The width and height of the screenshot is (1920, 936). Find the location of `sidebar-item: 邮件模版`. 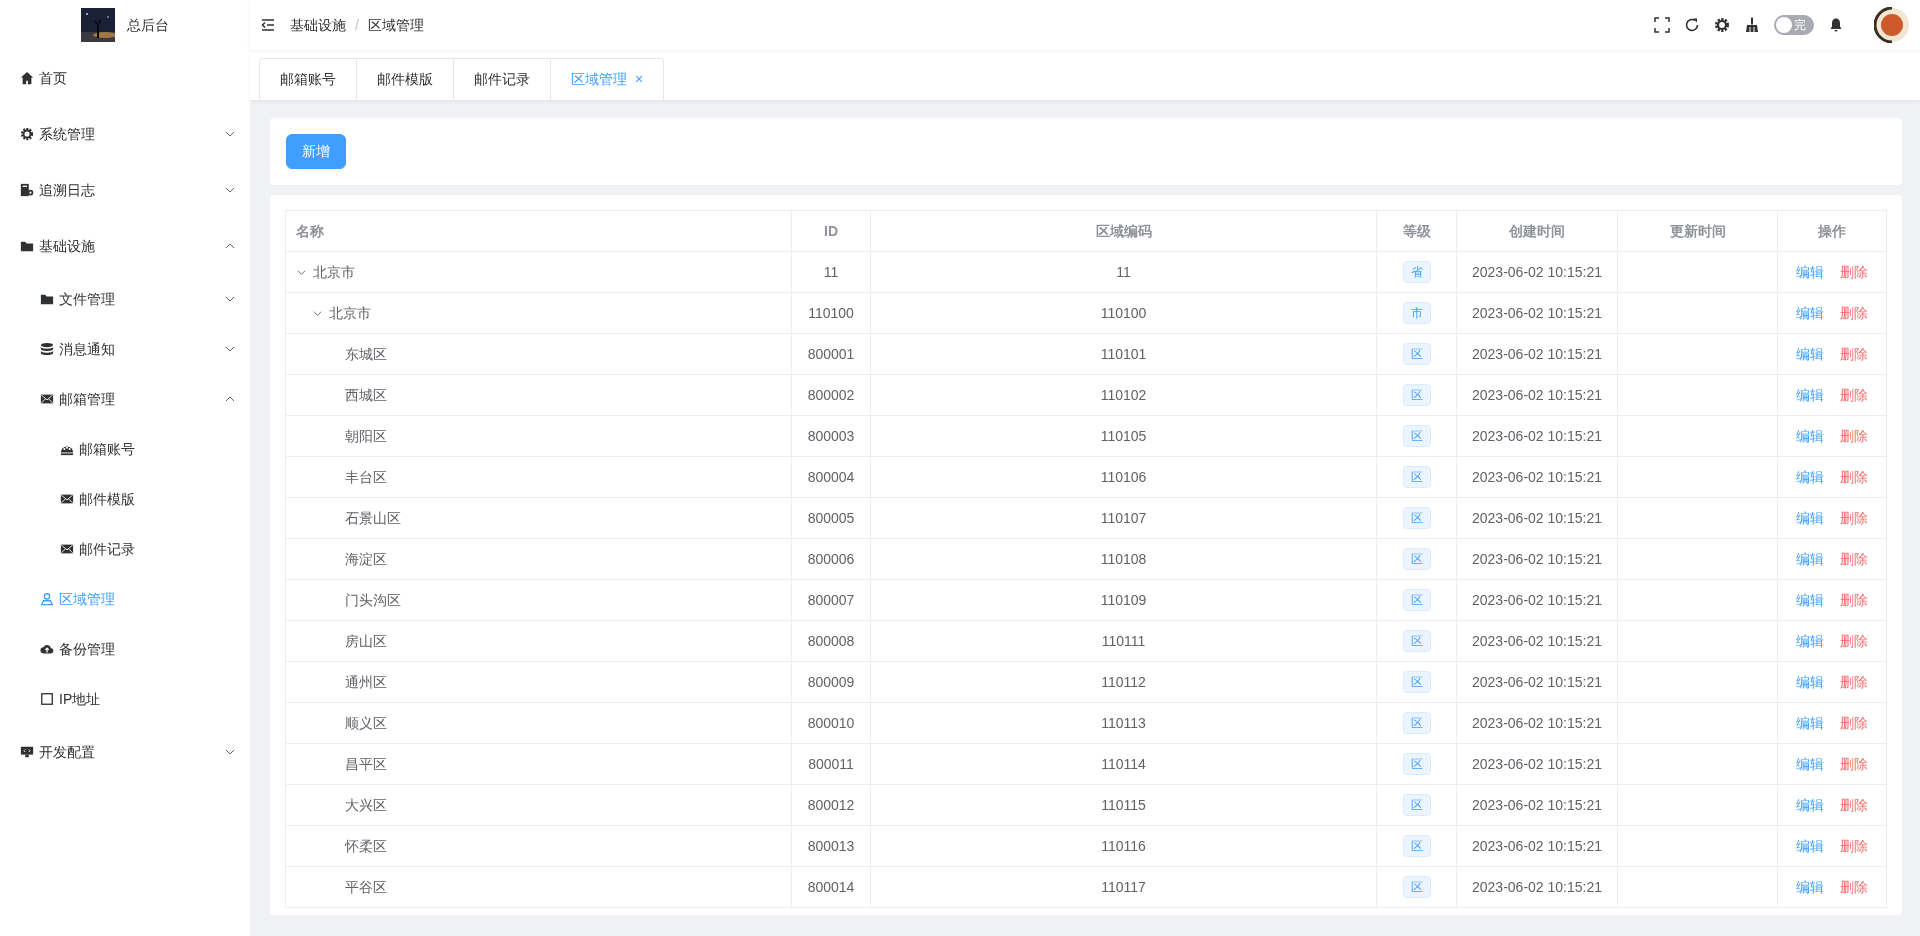

sidebar-item: 邮件模版 is located at coordinates (125, 499).